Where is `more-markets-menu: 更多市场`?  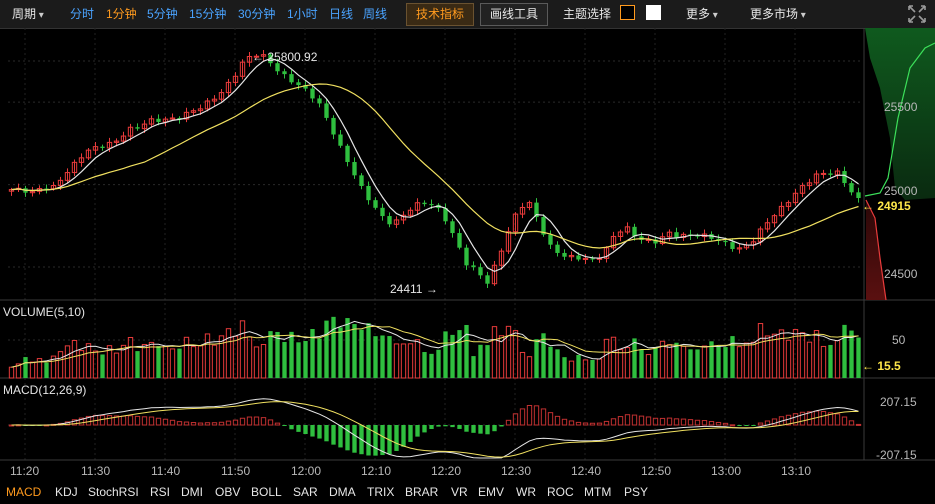
more-markets-menu: 更多市场 is located at coordinates (778, 14).